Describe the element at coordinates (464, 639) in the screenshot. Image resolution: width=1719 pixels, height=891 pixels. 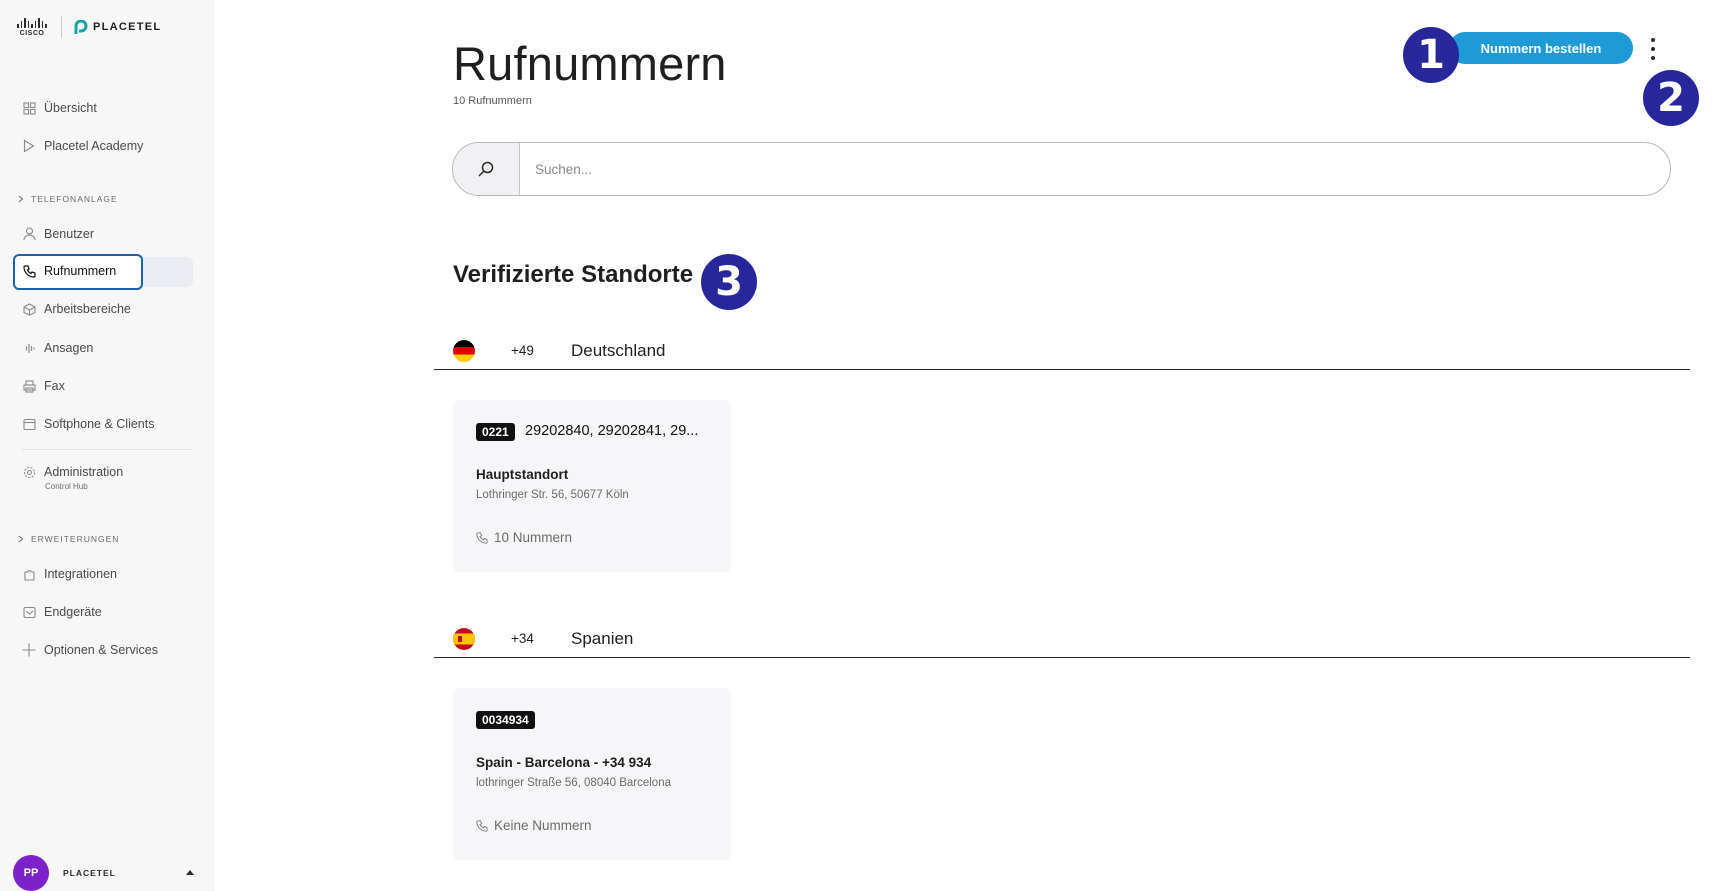
I see `flag-spain-icon` at that location.